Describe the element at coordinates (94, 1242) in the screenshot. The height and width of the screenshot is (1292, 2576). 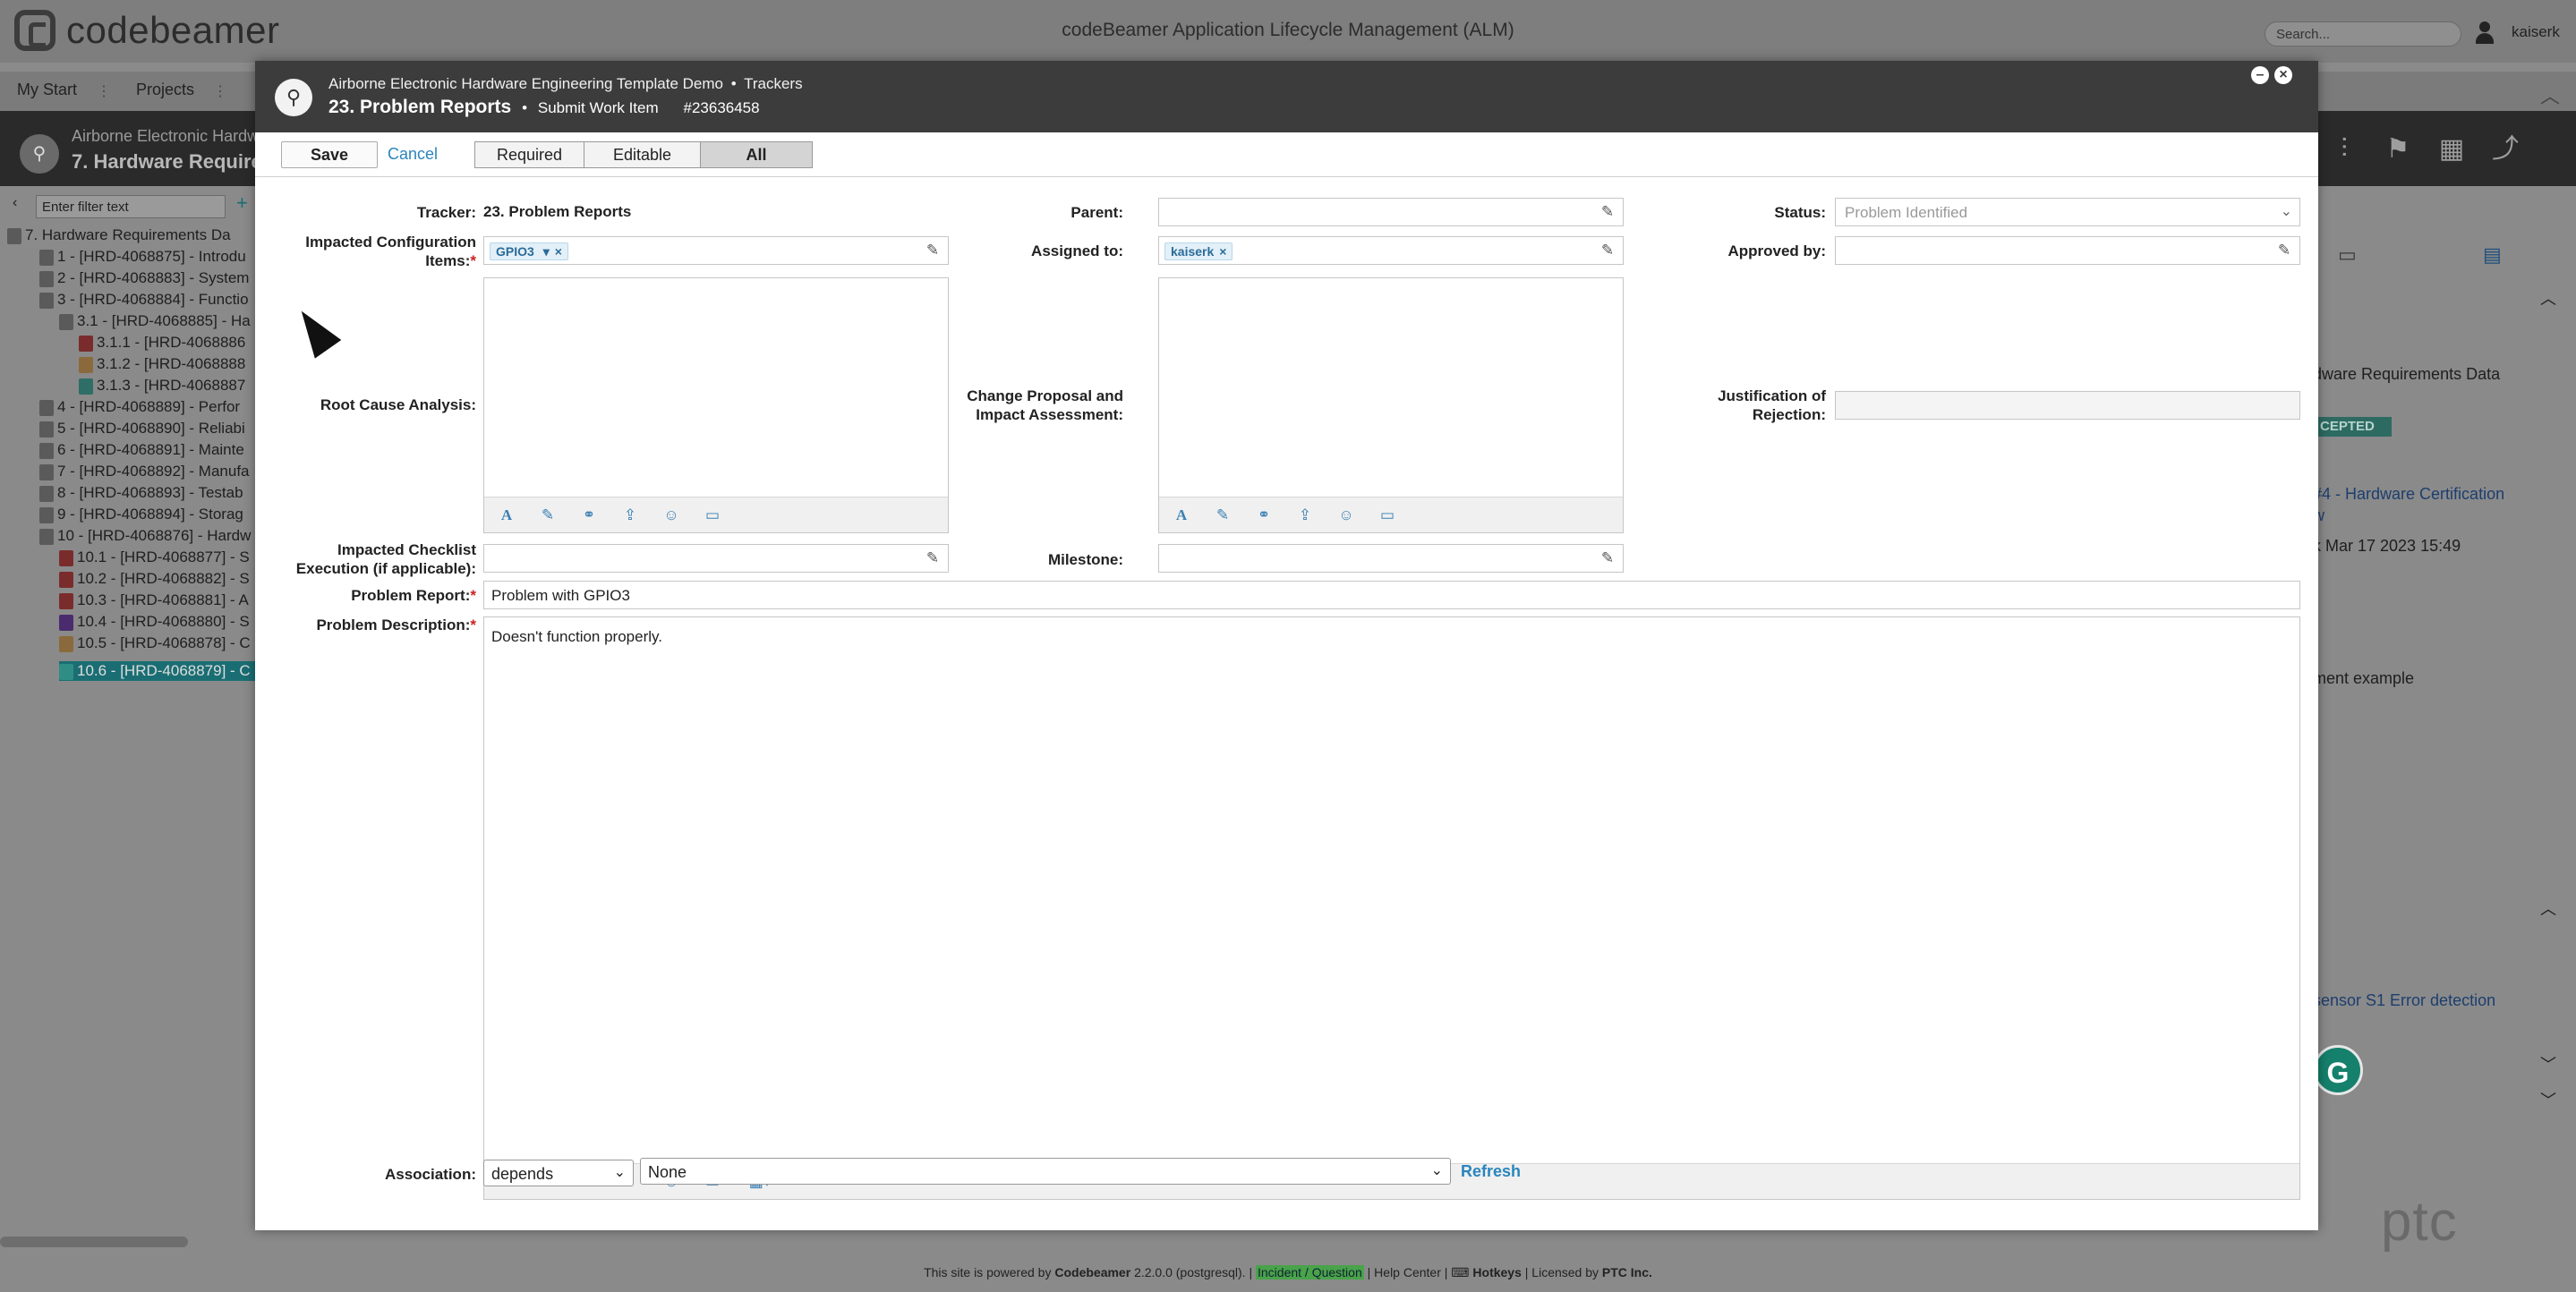
I see `tree-scrollbar` at that location.